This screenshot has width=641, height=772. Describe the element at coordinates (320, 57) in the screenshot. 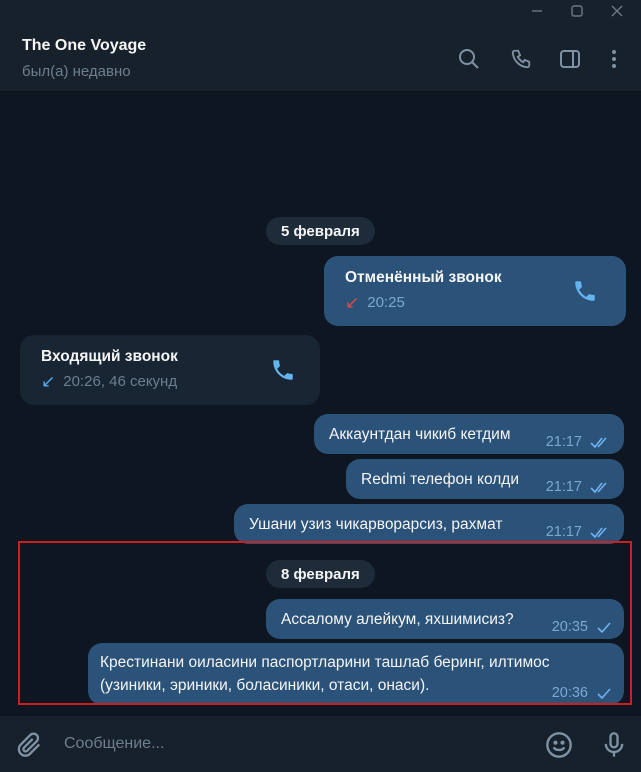

I see `chat-header: The One Voyage был(а) недавно` at that location.